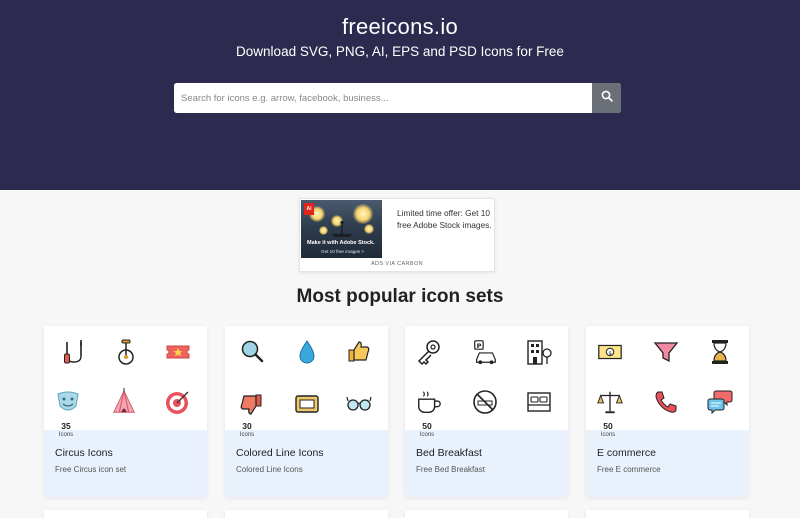  Describe the element at coordinates (629, 469) in the screenshot. I see `card-description: Free E commerce` at that location.